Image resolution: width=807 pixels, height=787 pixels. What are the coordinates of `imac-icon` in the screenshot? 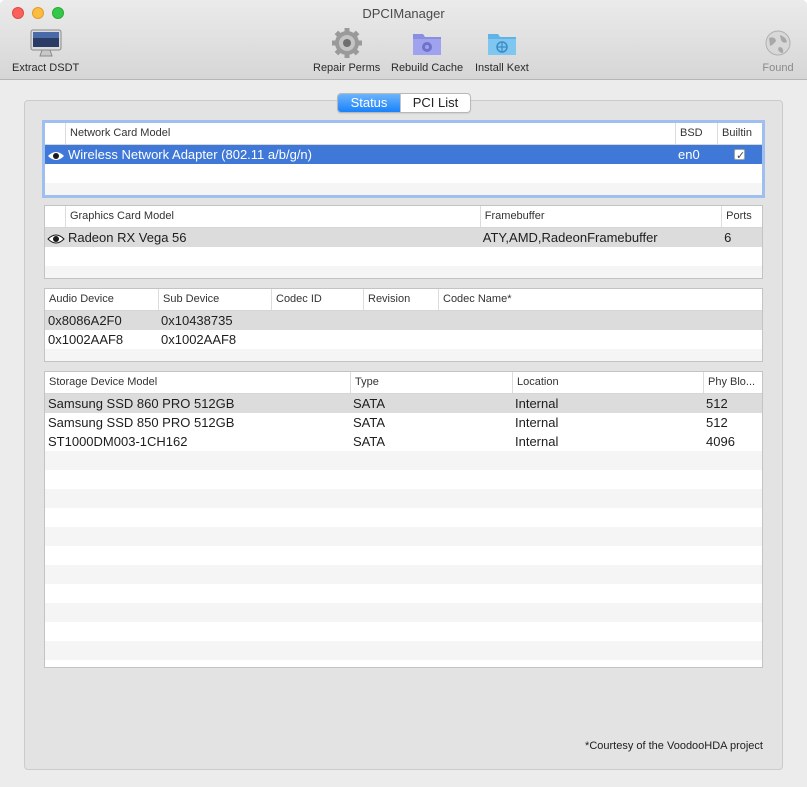 It's located at (46, 43).